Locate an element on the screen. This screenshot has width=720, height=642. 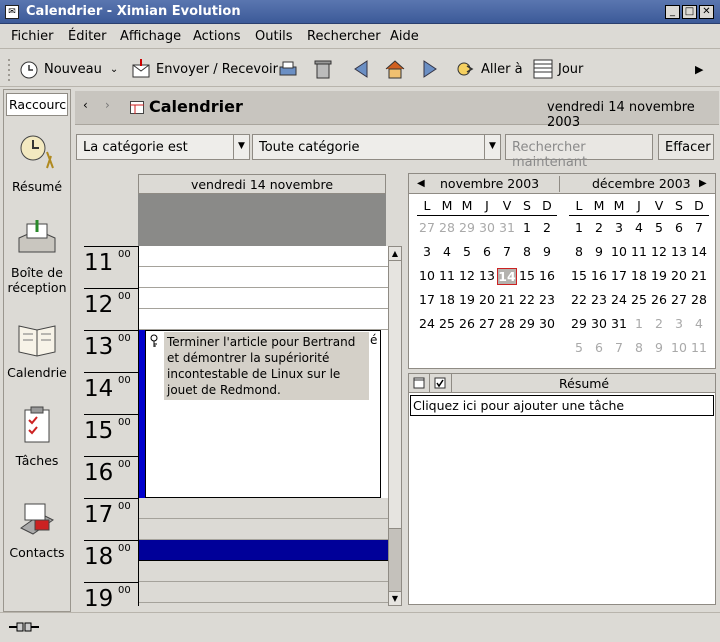
calendar-day: 21 is located at coordinates (507, 299).